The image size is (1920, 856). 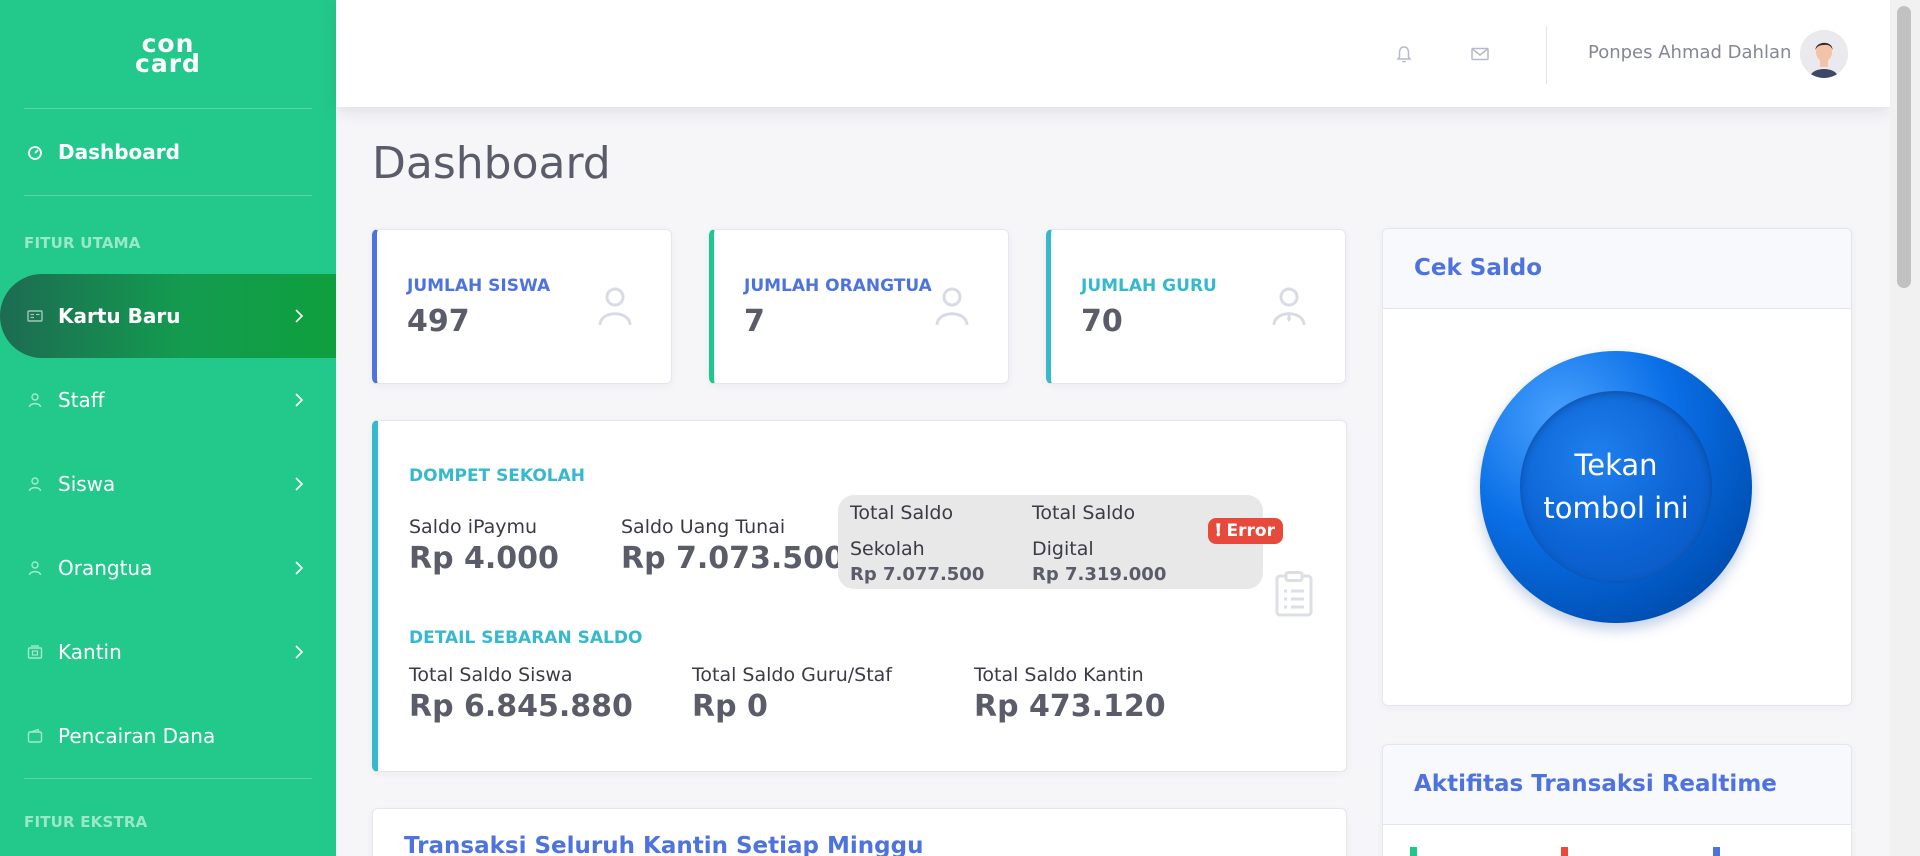 What do you see at coordinates (1546, 55) in the screenshot?
I see `topbar-divider` at bounding box center [1546, 55].